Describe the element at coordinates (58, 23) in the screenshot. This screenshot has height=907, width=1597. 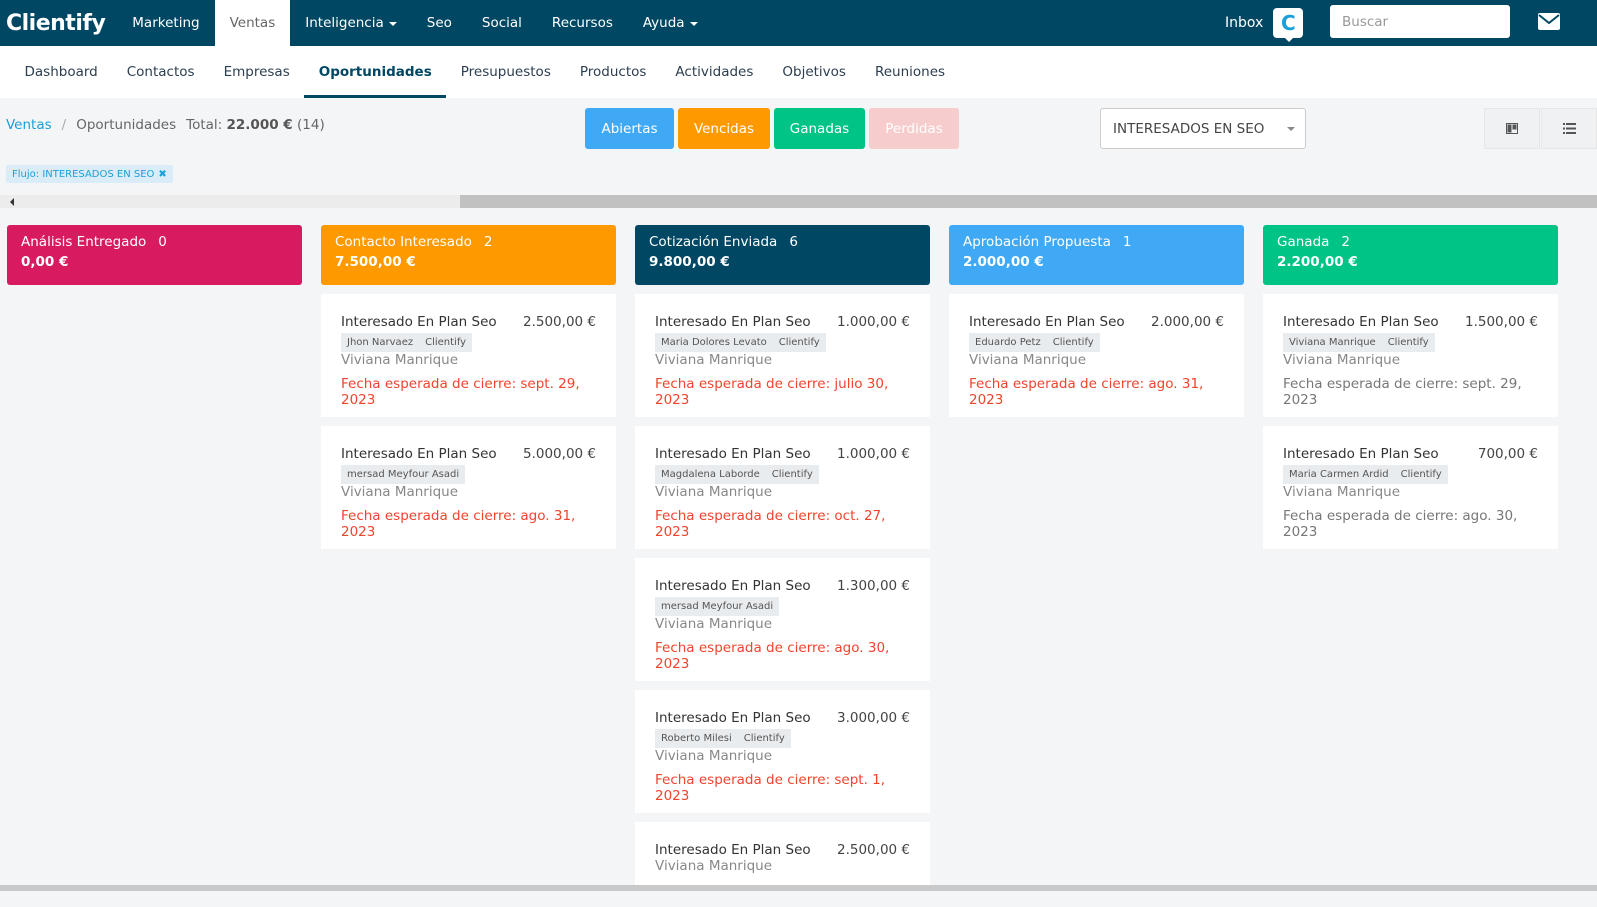
I see `clientify-logo: Clientify` at that location.